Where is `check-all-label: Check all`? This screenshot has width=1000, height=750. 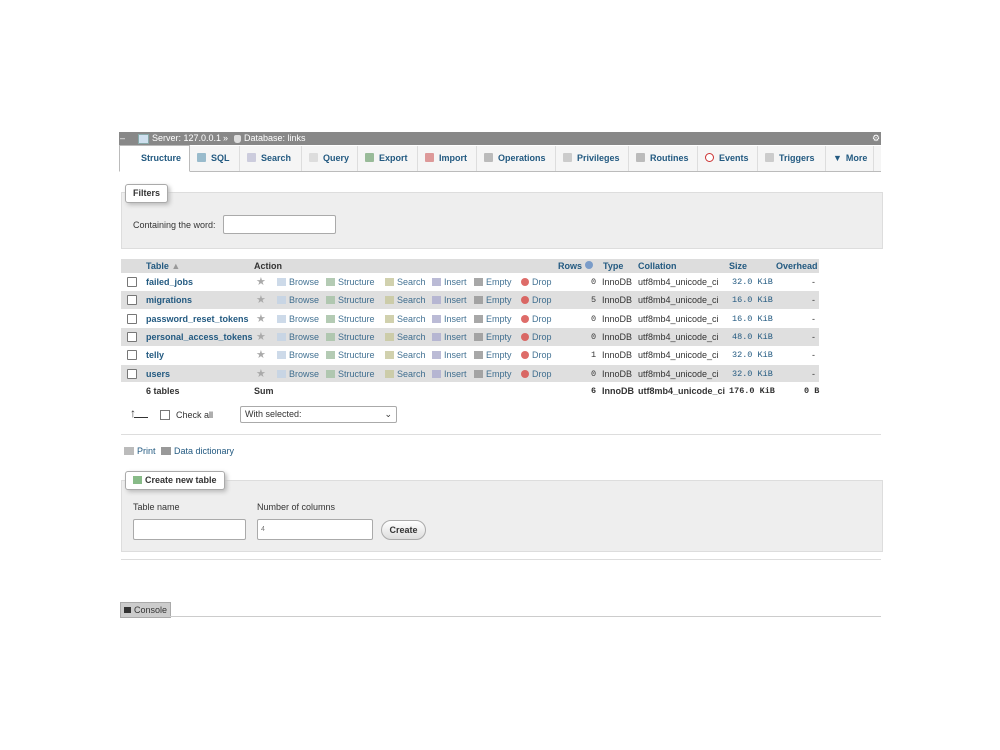
check-all-label: Check all is located at coordinates (194, 415).